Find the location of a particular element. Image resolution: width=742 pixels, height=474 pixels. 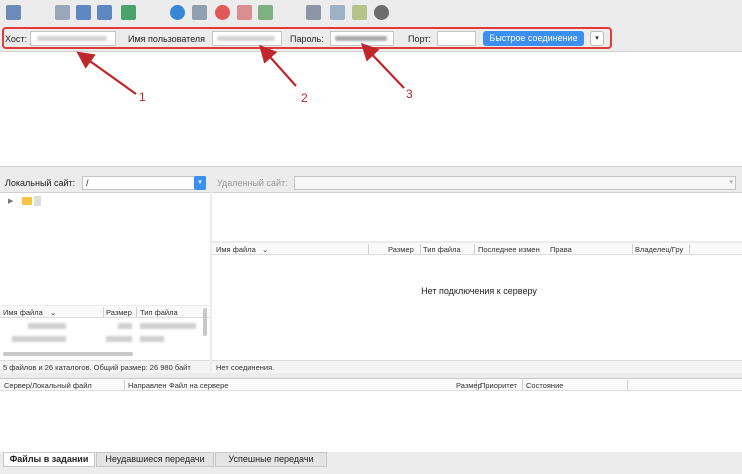

expand-arrow-icon: ▶ is located at coordinates (10, 201).